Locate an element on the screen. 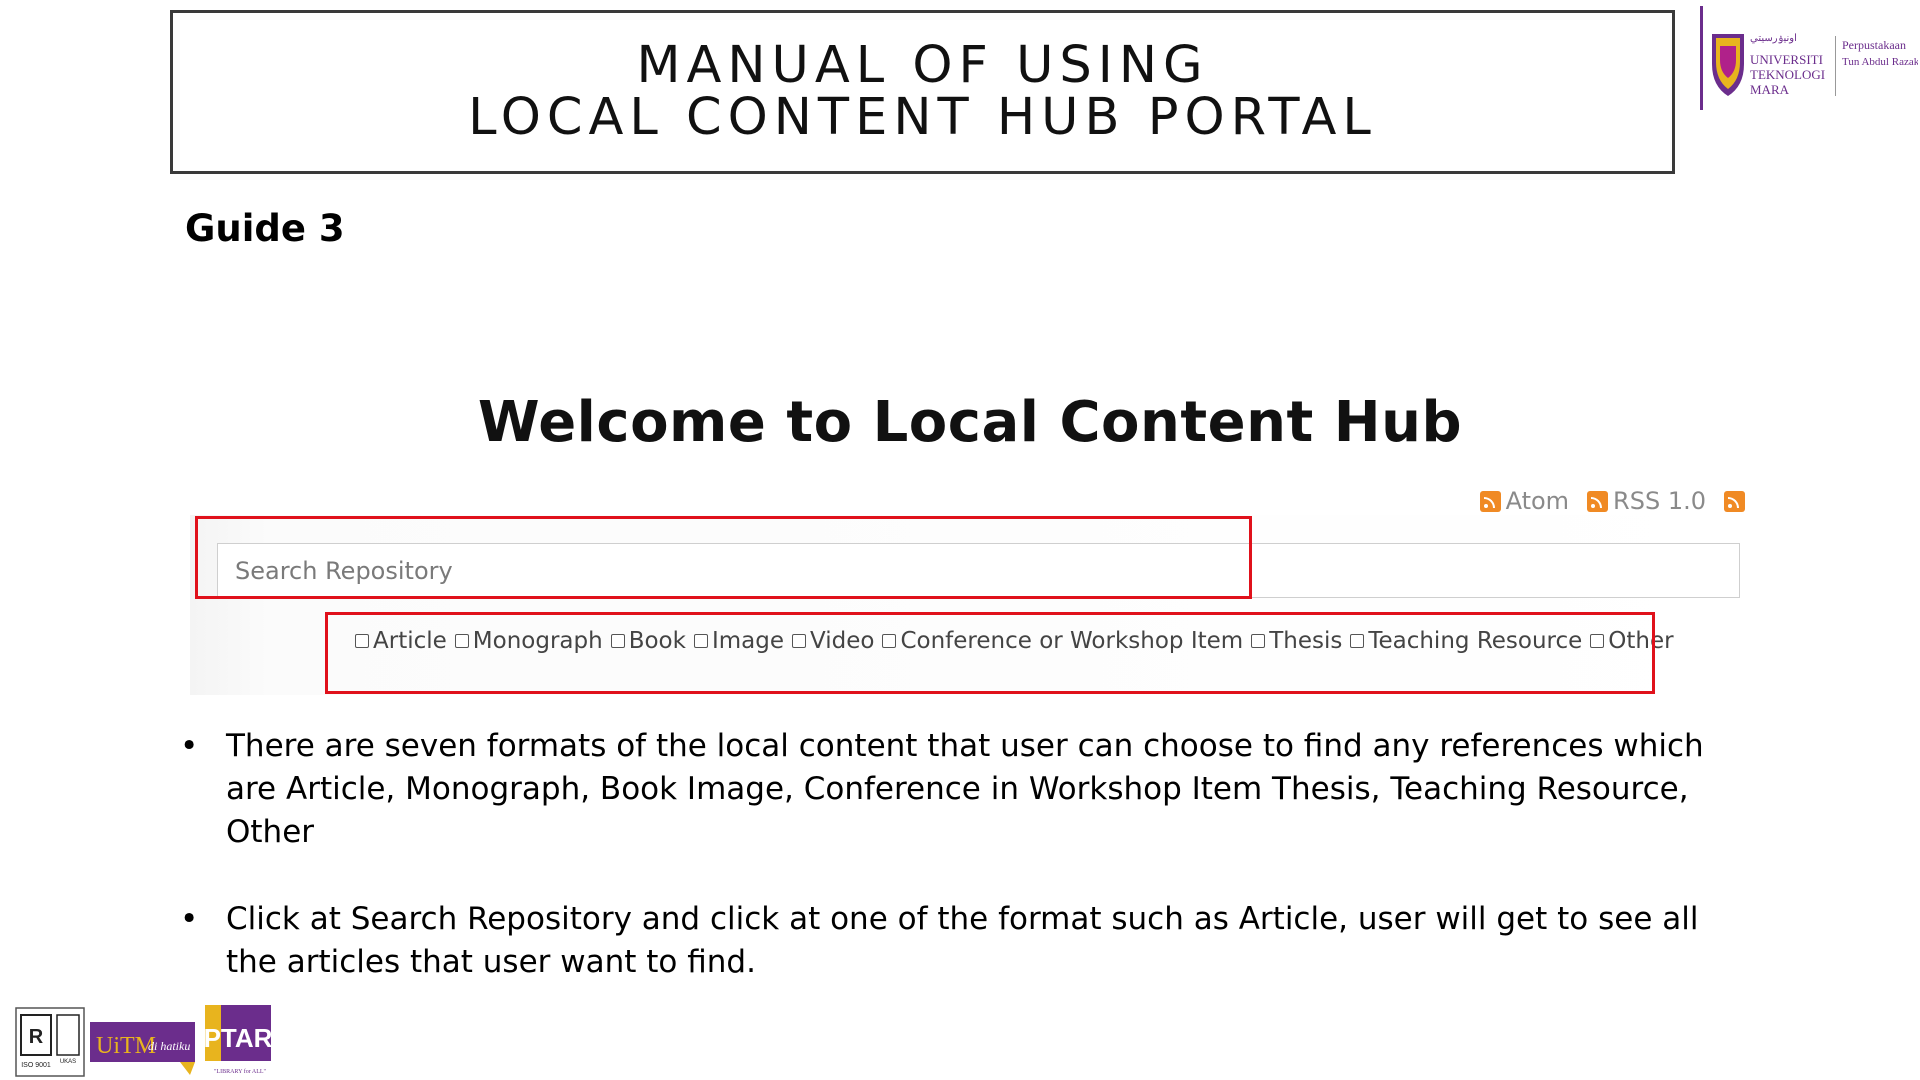 The image size is (1920, 1080). rss2-feed-link is located at coordinates (1734, 501).